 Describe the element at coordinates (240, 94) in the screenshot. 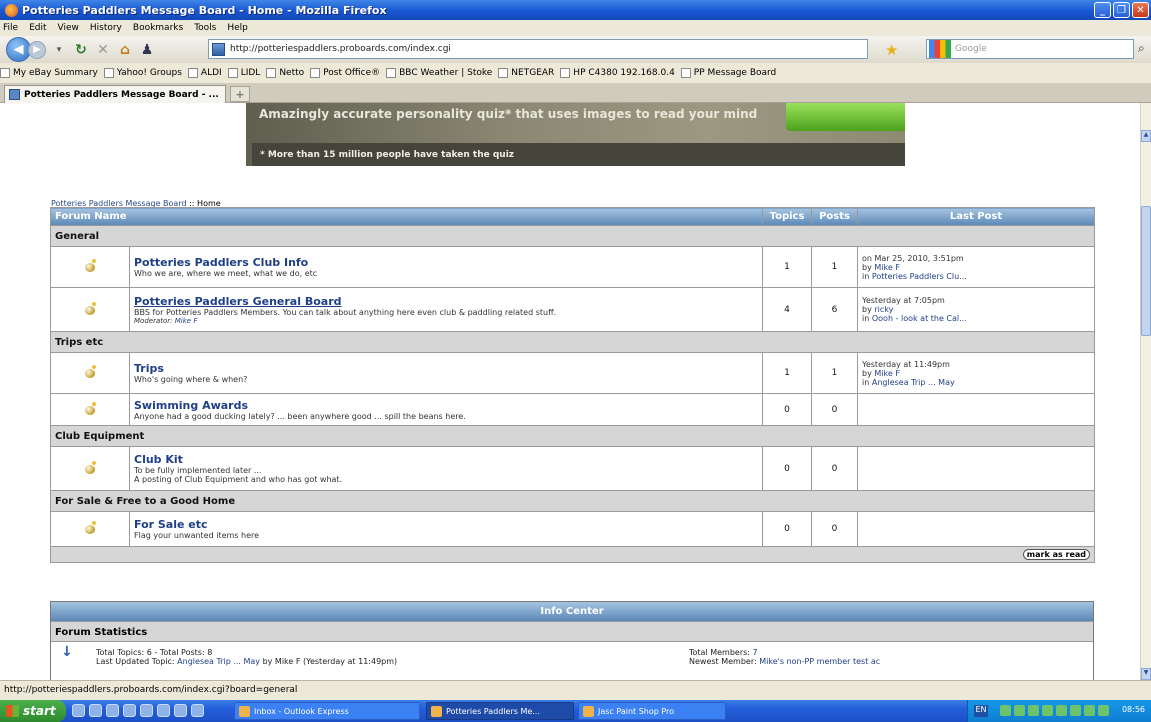

I see `new-tab-button: +` at that location.